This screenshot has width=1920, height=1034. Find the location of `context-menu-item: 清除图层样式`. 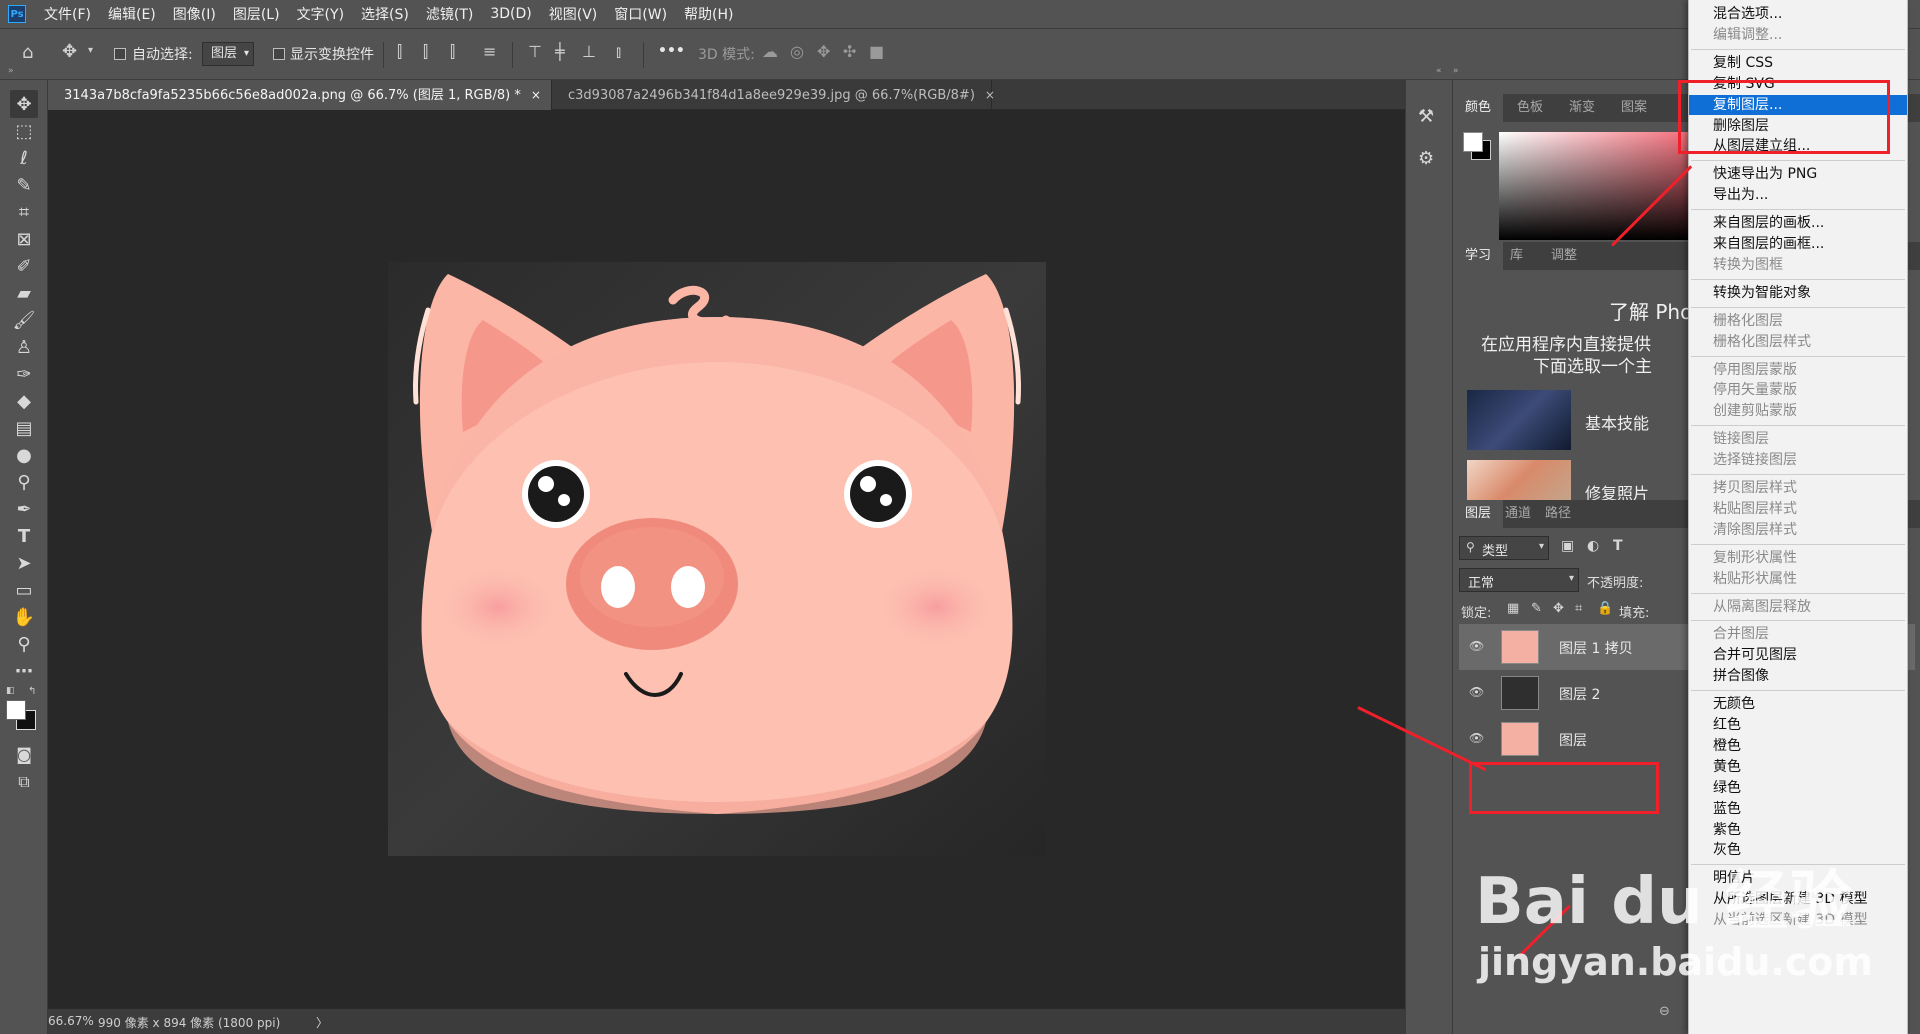

context-menu-item: 清除图层样式 is located at coordinates (1798, 530).